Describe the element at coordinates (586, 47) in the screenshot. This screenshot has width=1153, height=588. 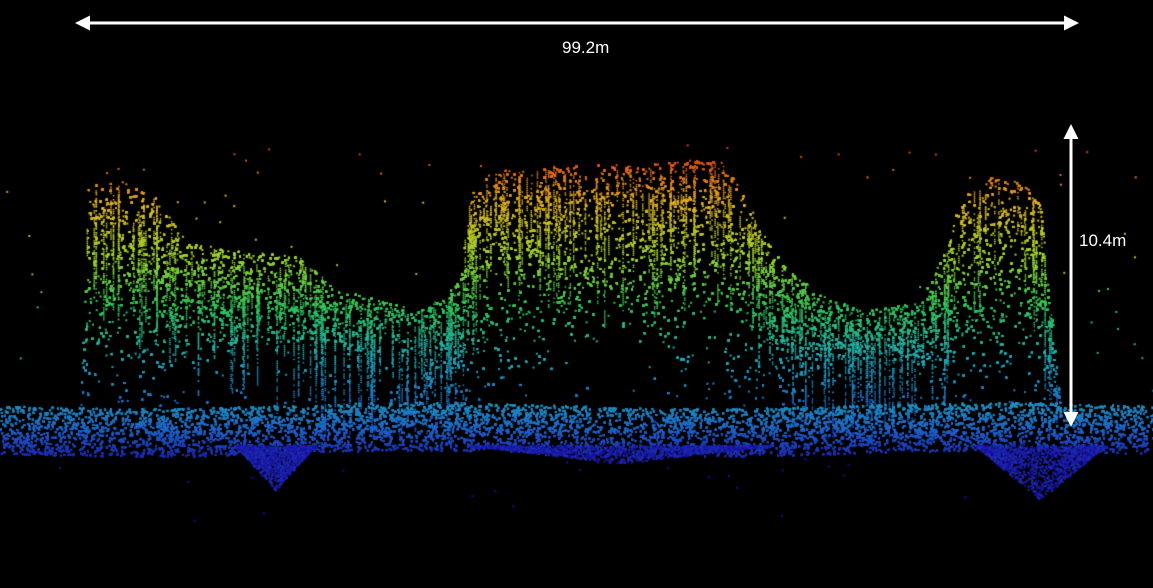
I see `width-measurement-label: 99.2m` at that location.